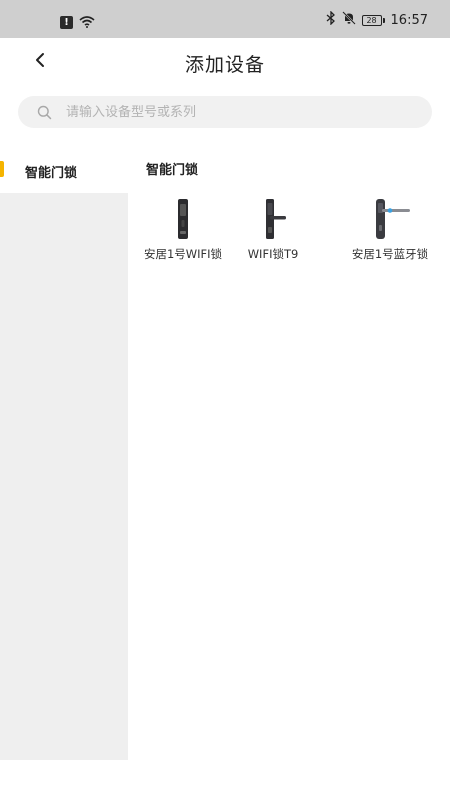 Image resolution: width=450 pixels, height=800 pixels. I want to click on device-item-bluetooth-lock-1: 安居1号蓝牙锁, so click(390, 234).